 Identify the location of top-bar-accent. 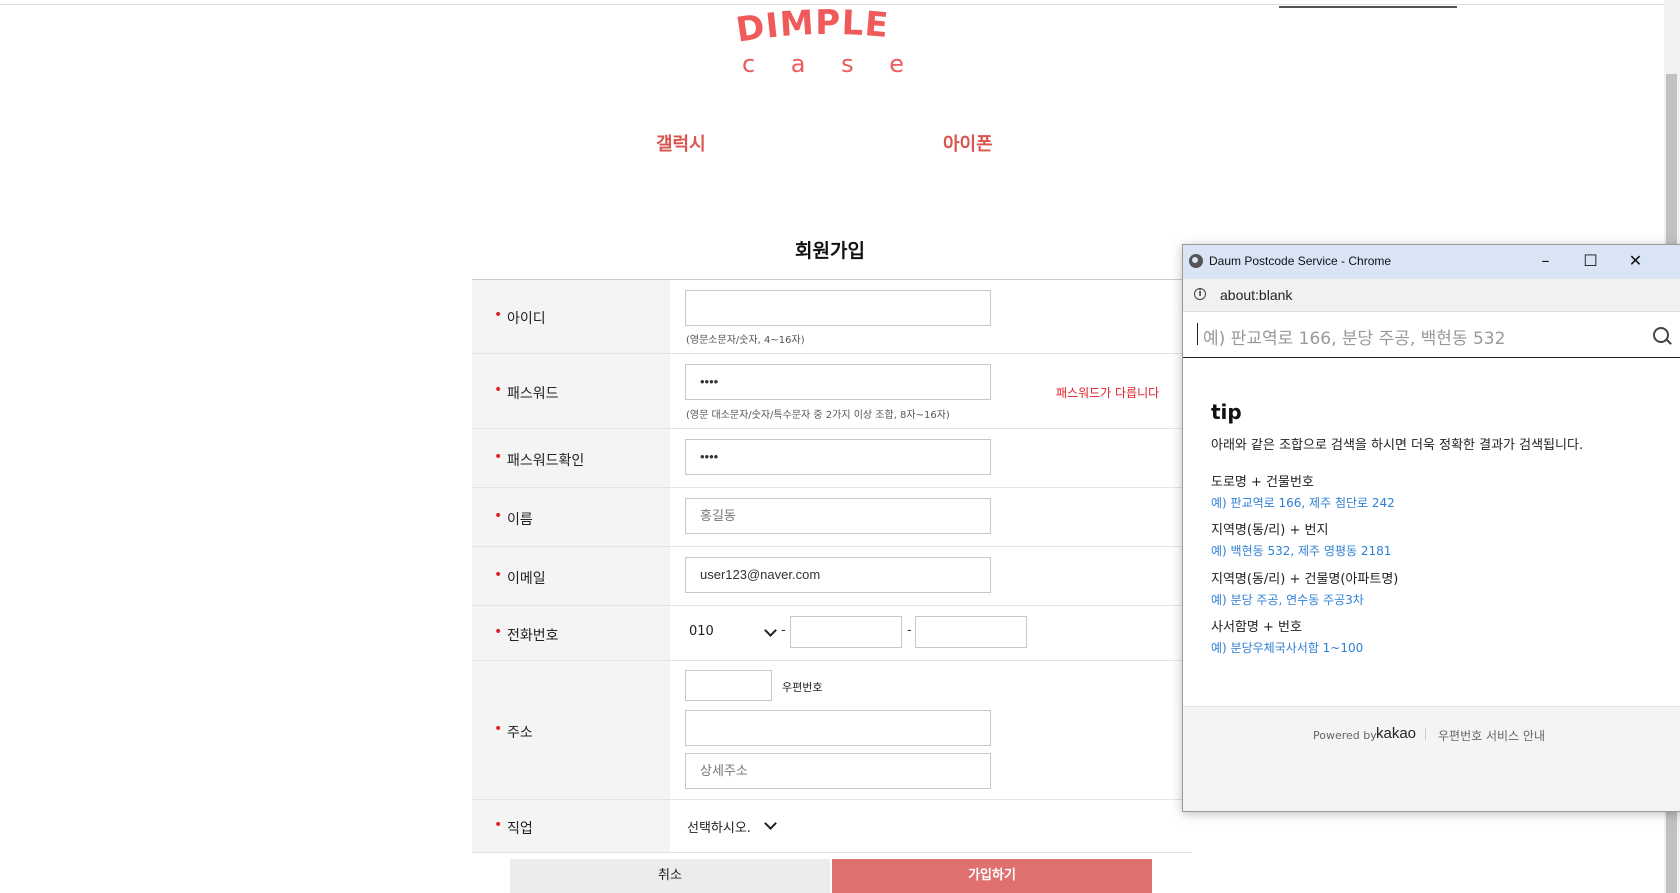
(1368, 7).